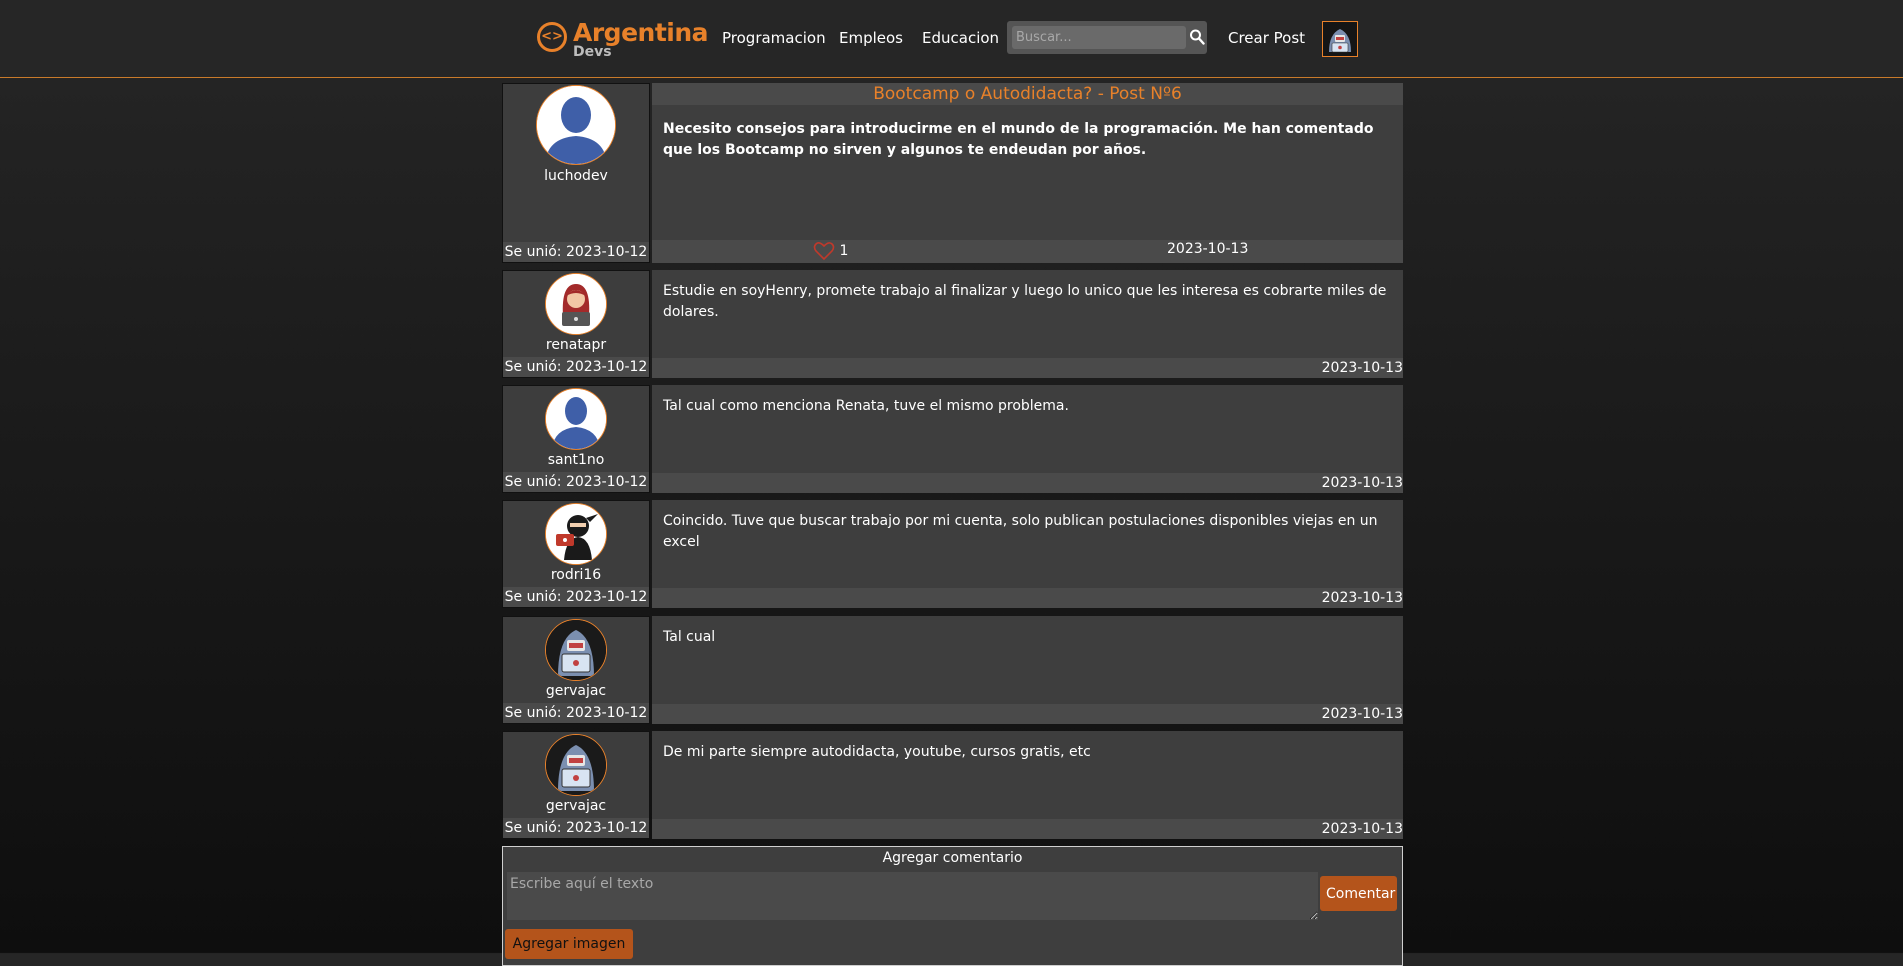 This screenshot has height=966, width=1903. Describe the element at coordinates (641, 32) in the screenshot. I see `brand-name: Argentina` at that location.